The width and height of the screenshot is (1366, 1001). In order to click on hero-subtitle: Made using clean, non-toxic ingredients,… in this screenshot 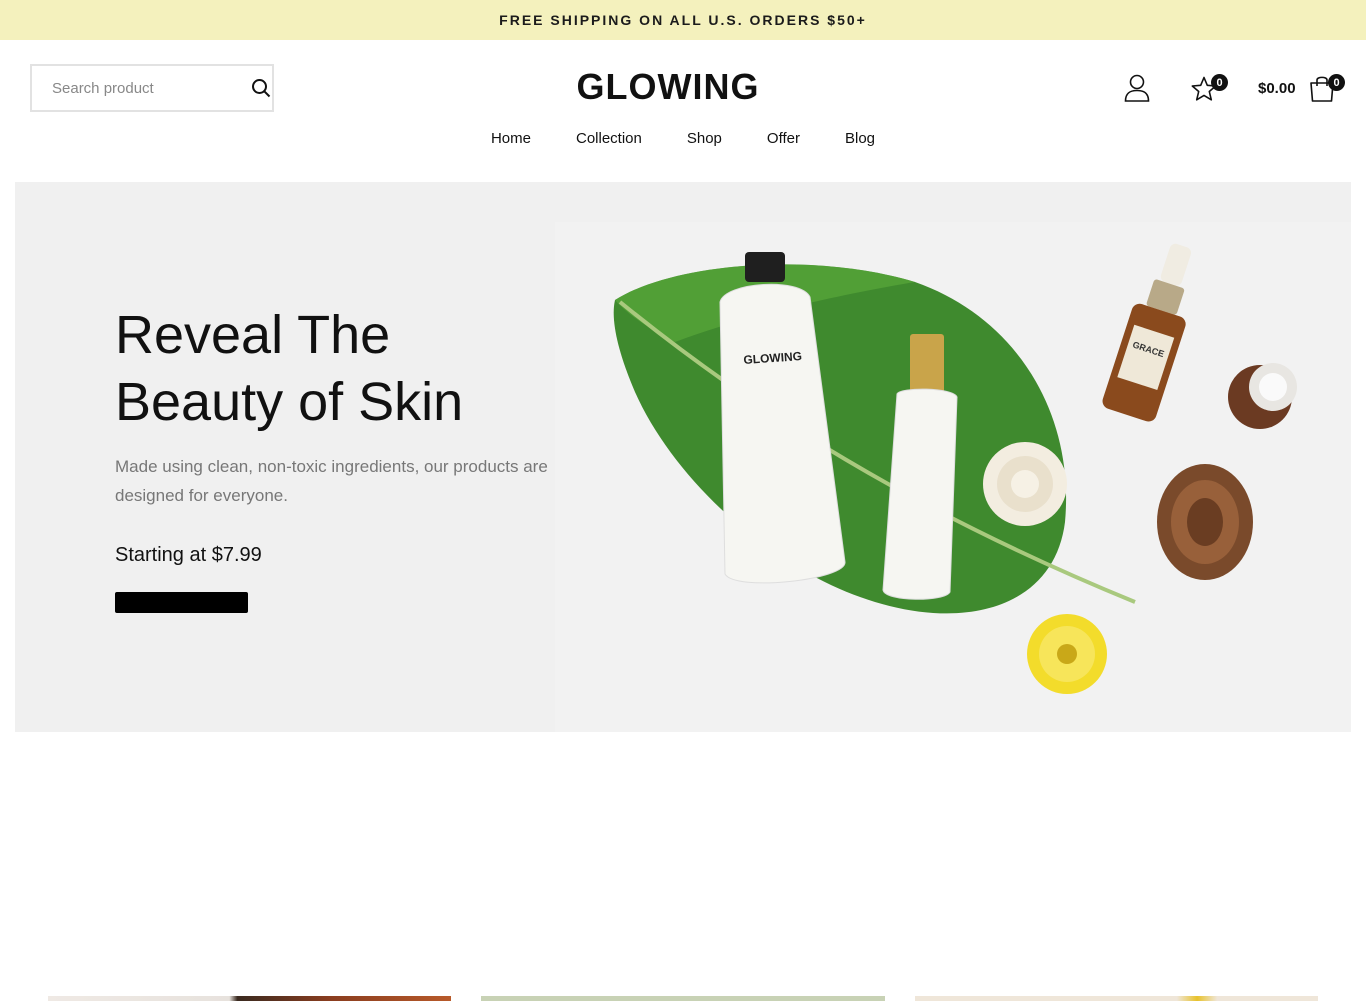, I will do `click(331, 481)`.